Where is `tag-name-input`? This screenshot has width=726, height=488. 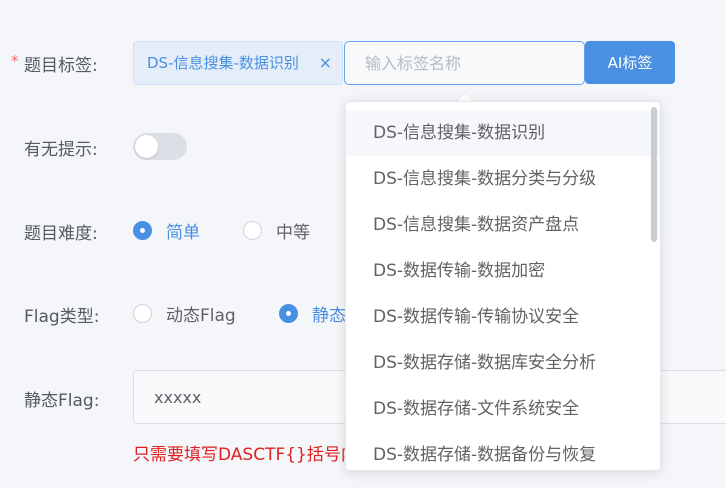
tag-name-input is located at coordinates (464, 63).